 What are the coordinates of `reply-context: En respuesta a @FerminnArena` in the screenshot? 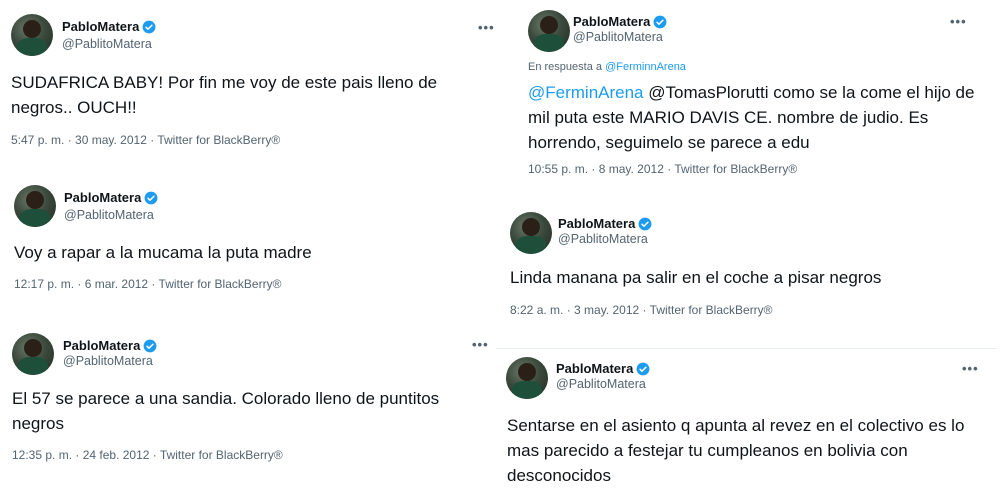 It's located at (607, 67).